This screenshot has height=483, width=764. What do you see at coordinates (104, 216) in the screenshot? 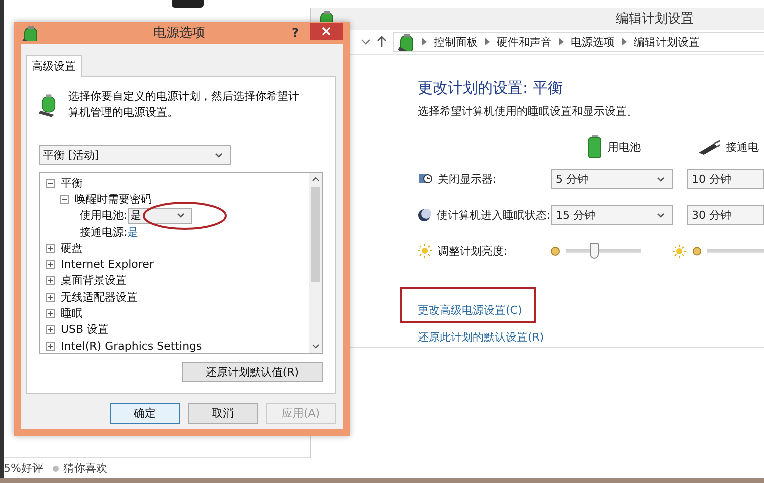
I see `setting-label: 使用电池:` at bounding box center [104, 216].